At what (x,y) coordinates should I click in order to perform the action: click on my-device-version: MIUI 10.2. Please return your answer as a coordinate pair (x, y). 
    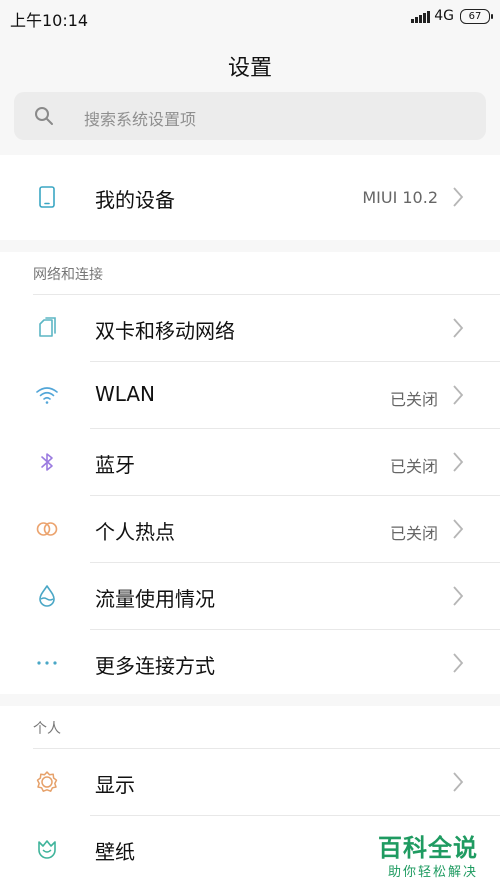
    Looking at the image, I should click on (400, 197).